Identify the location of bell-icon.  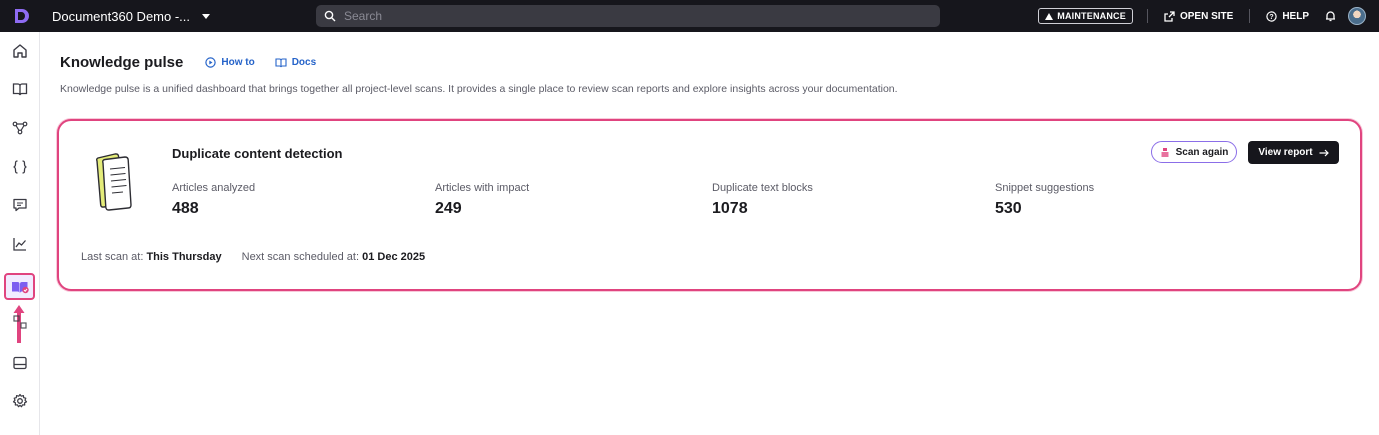
(1330, 16).